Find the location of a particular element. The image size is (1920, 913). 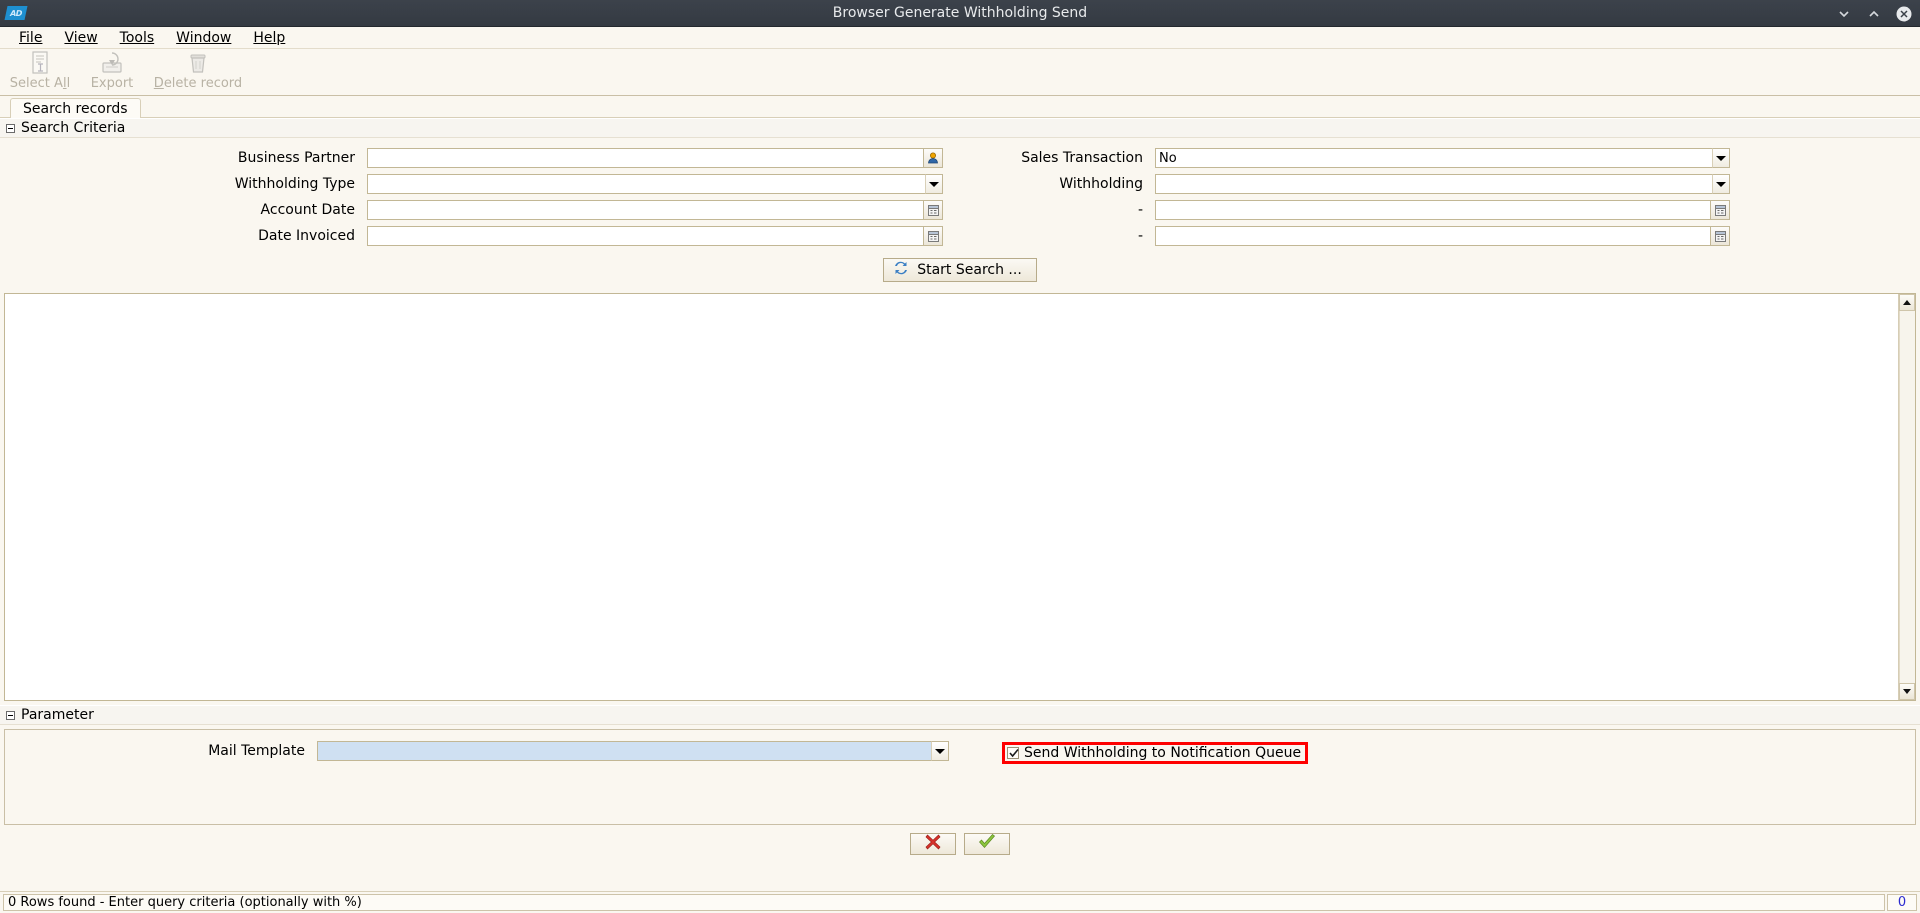

results-vertical-scrollbar is located at coordinates (1906, 497).